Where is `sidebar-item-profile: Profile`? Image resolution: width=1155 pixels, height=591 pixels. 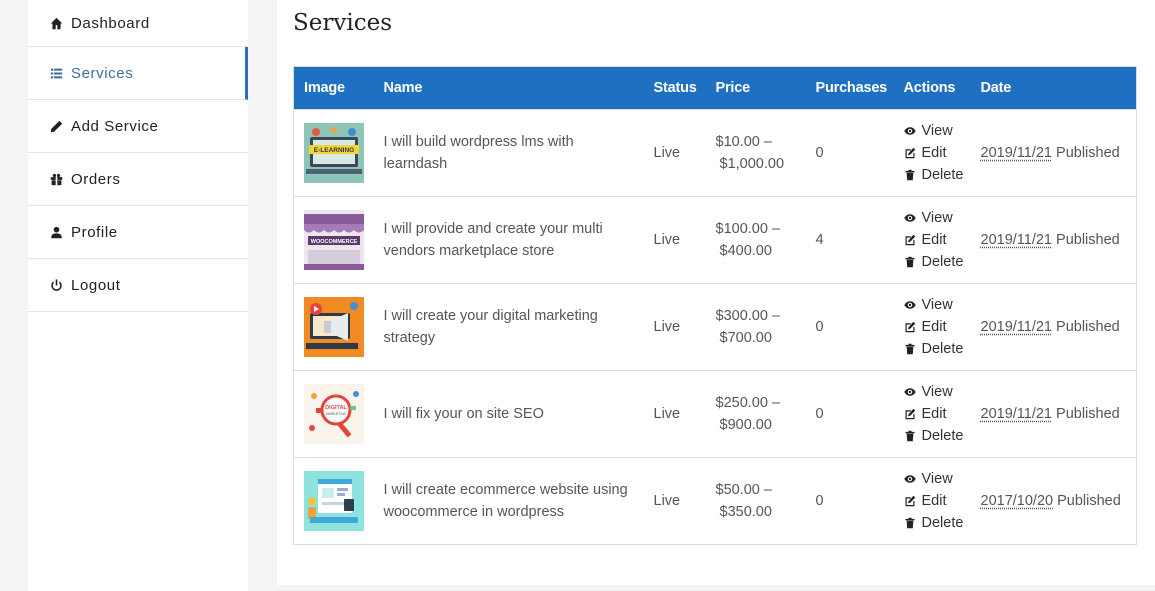
sidebar-item-profile: Profile is located at coordinates (138, 232).